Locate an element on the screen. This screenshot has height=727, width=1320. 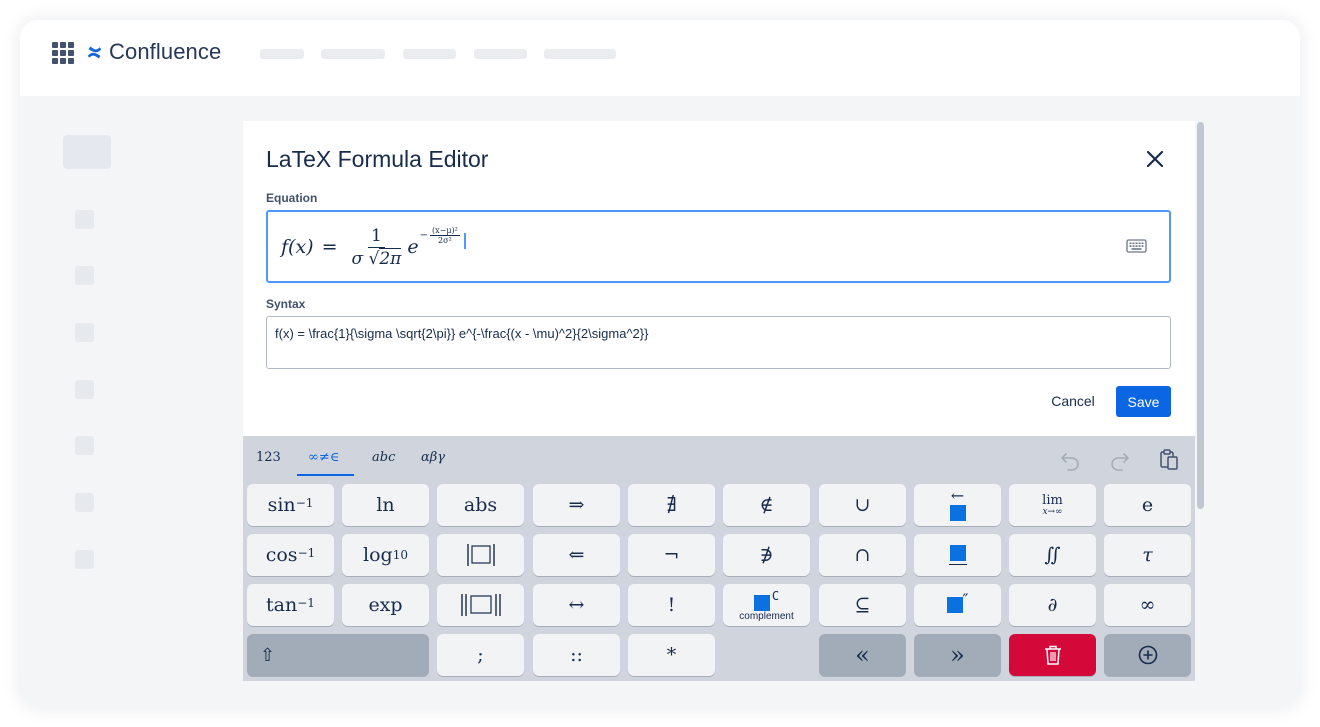
move-left-key: « is located at coordinates (862, 655).